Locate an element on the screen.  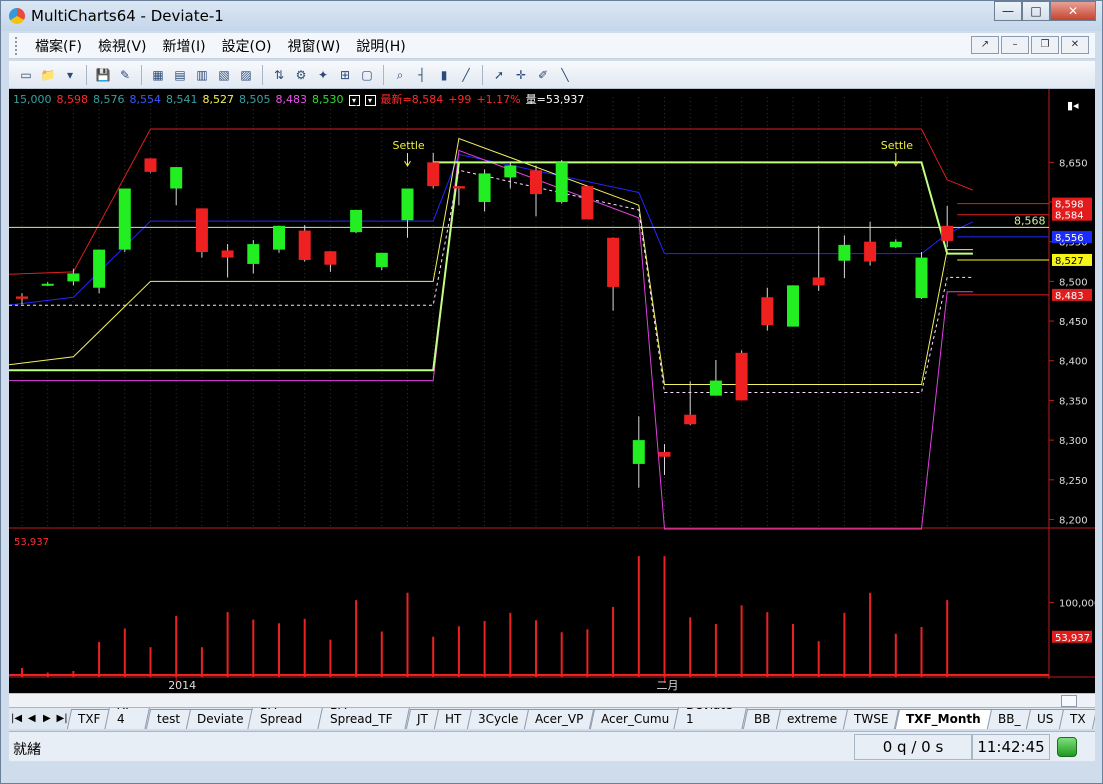
tab-label: extreme is located at coordinates (812, 719).